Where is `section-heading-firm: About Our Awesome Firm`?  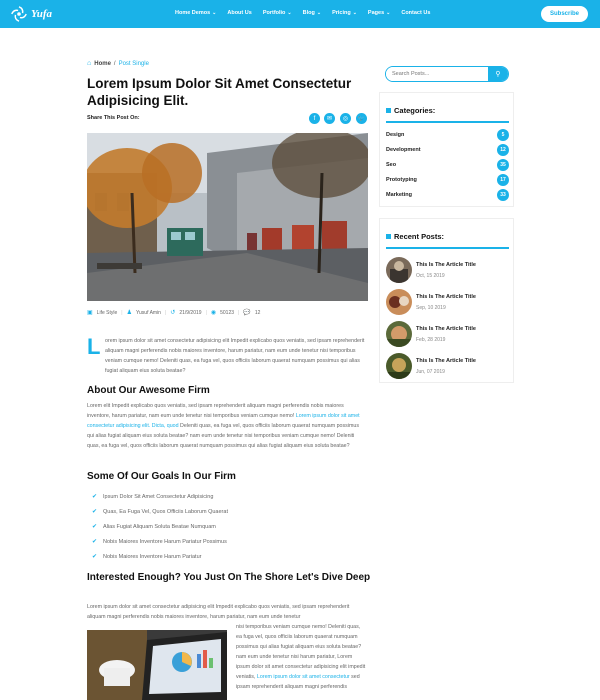 section-heading-firm: About Our Awesome Firm is located at coordinates (148, 390).